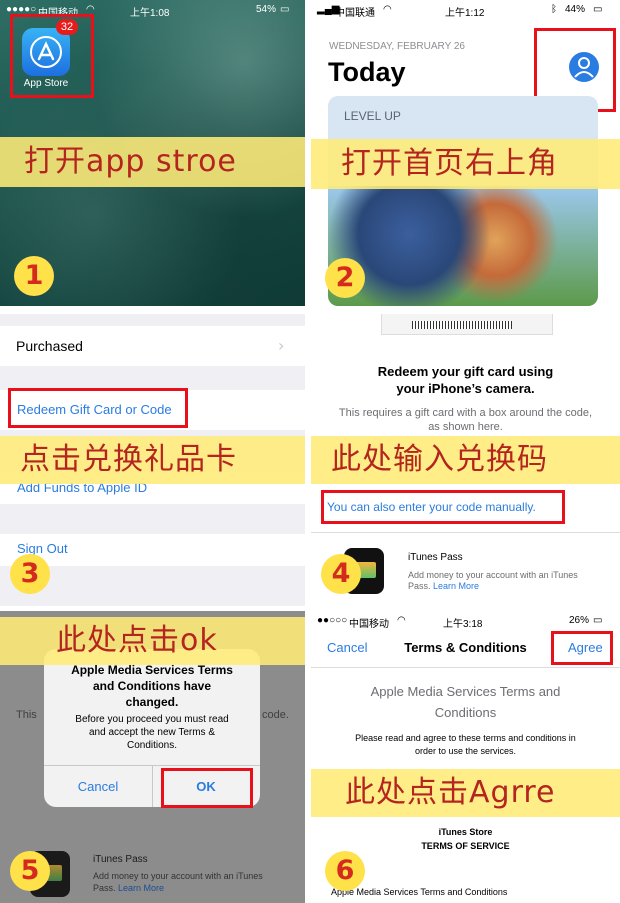 The width and height of the screenshot is (620, 903). Describe the element at coordinates (26, 715) in the screenshot. I see `background-text-left: This` at that location.